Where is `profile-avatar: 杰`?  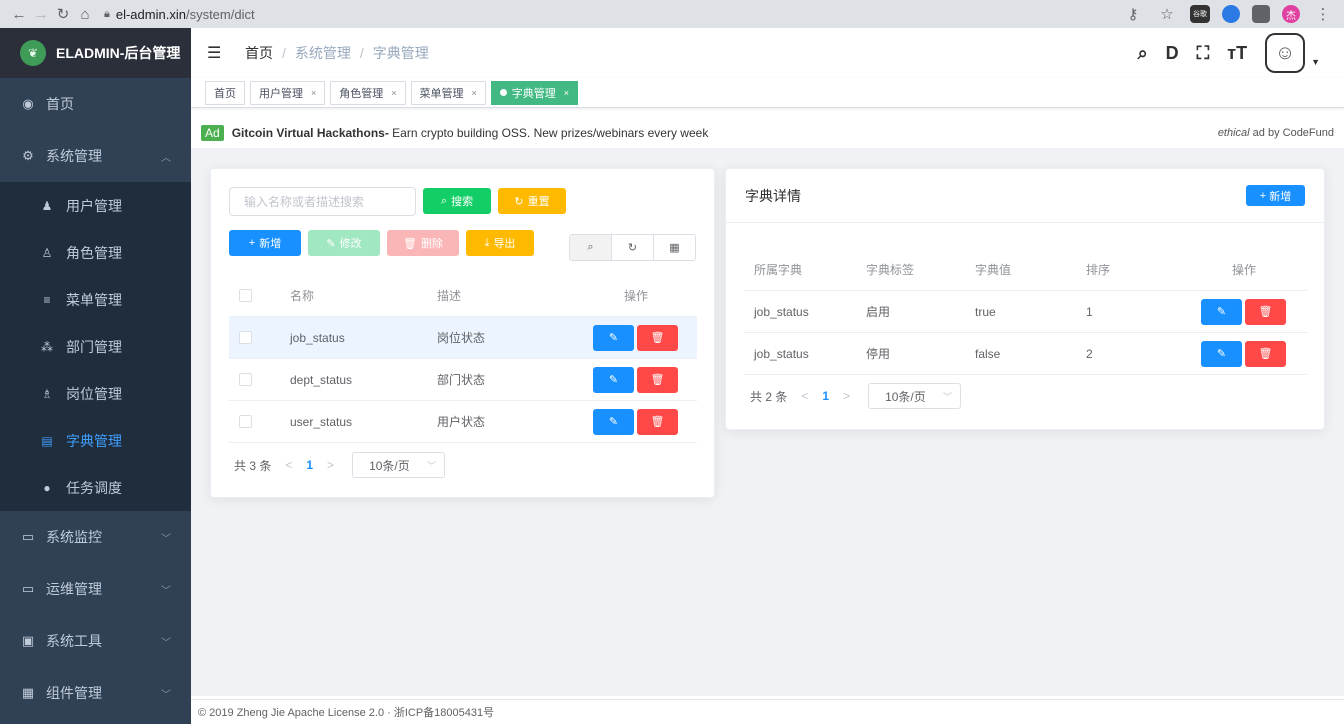
profile-avatar: 杰 is located at coordinates (1291, 14).